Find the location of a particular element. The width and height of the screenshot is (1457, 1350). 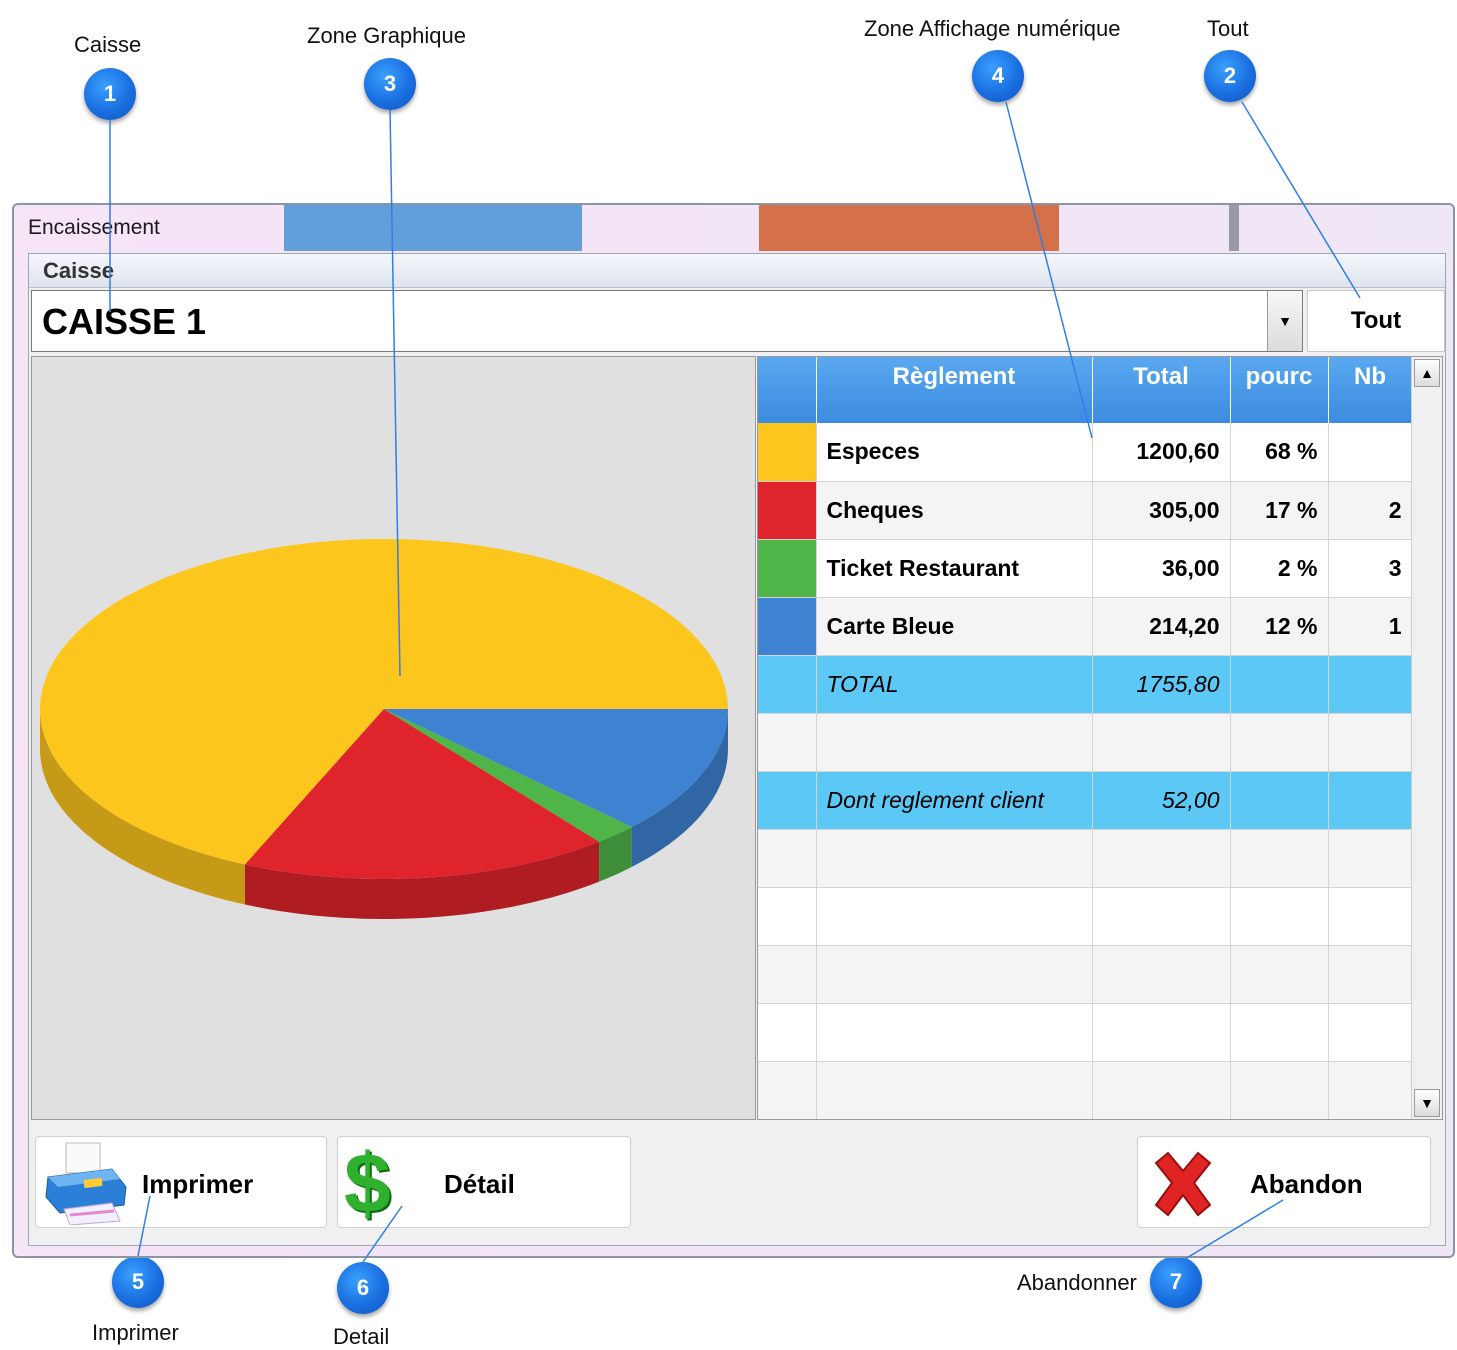

header-swatch is located at coordinates (787, 390).